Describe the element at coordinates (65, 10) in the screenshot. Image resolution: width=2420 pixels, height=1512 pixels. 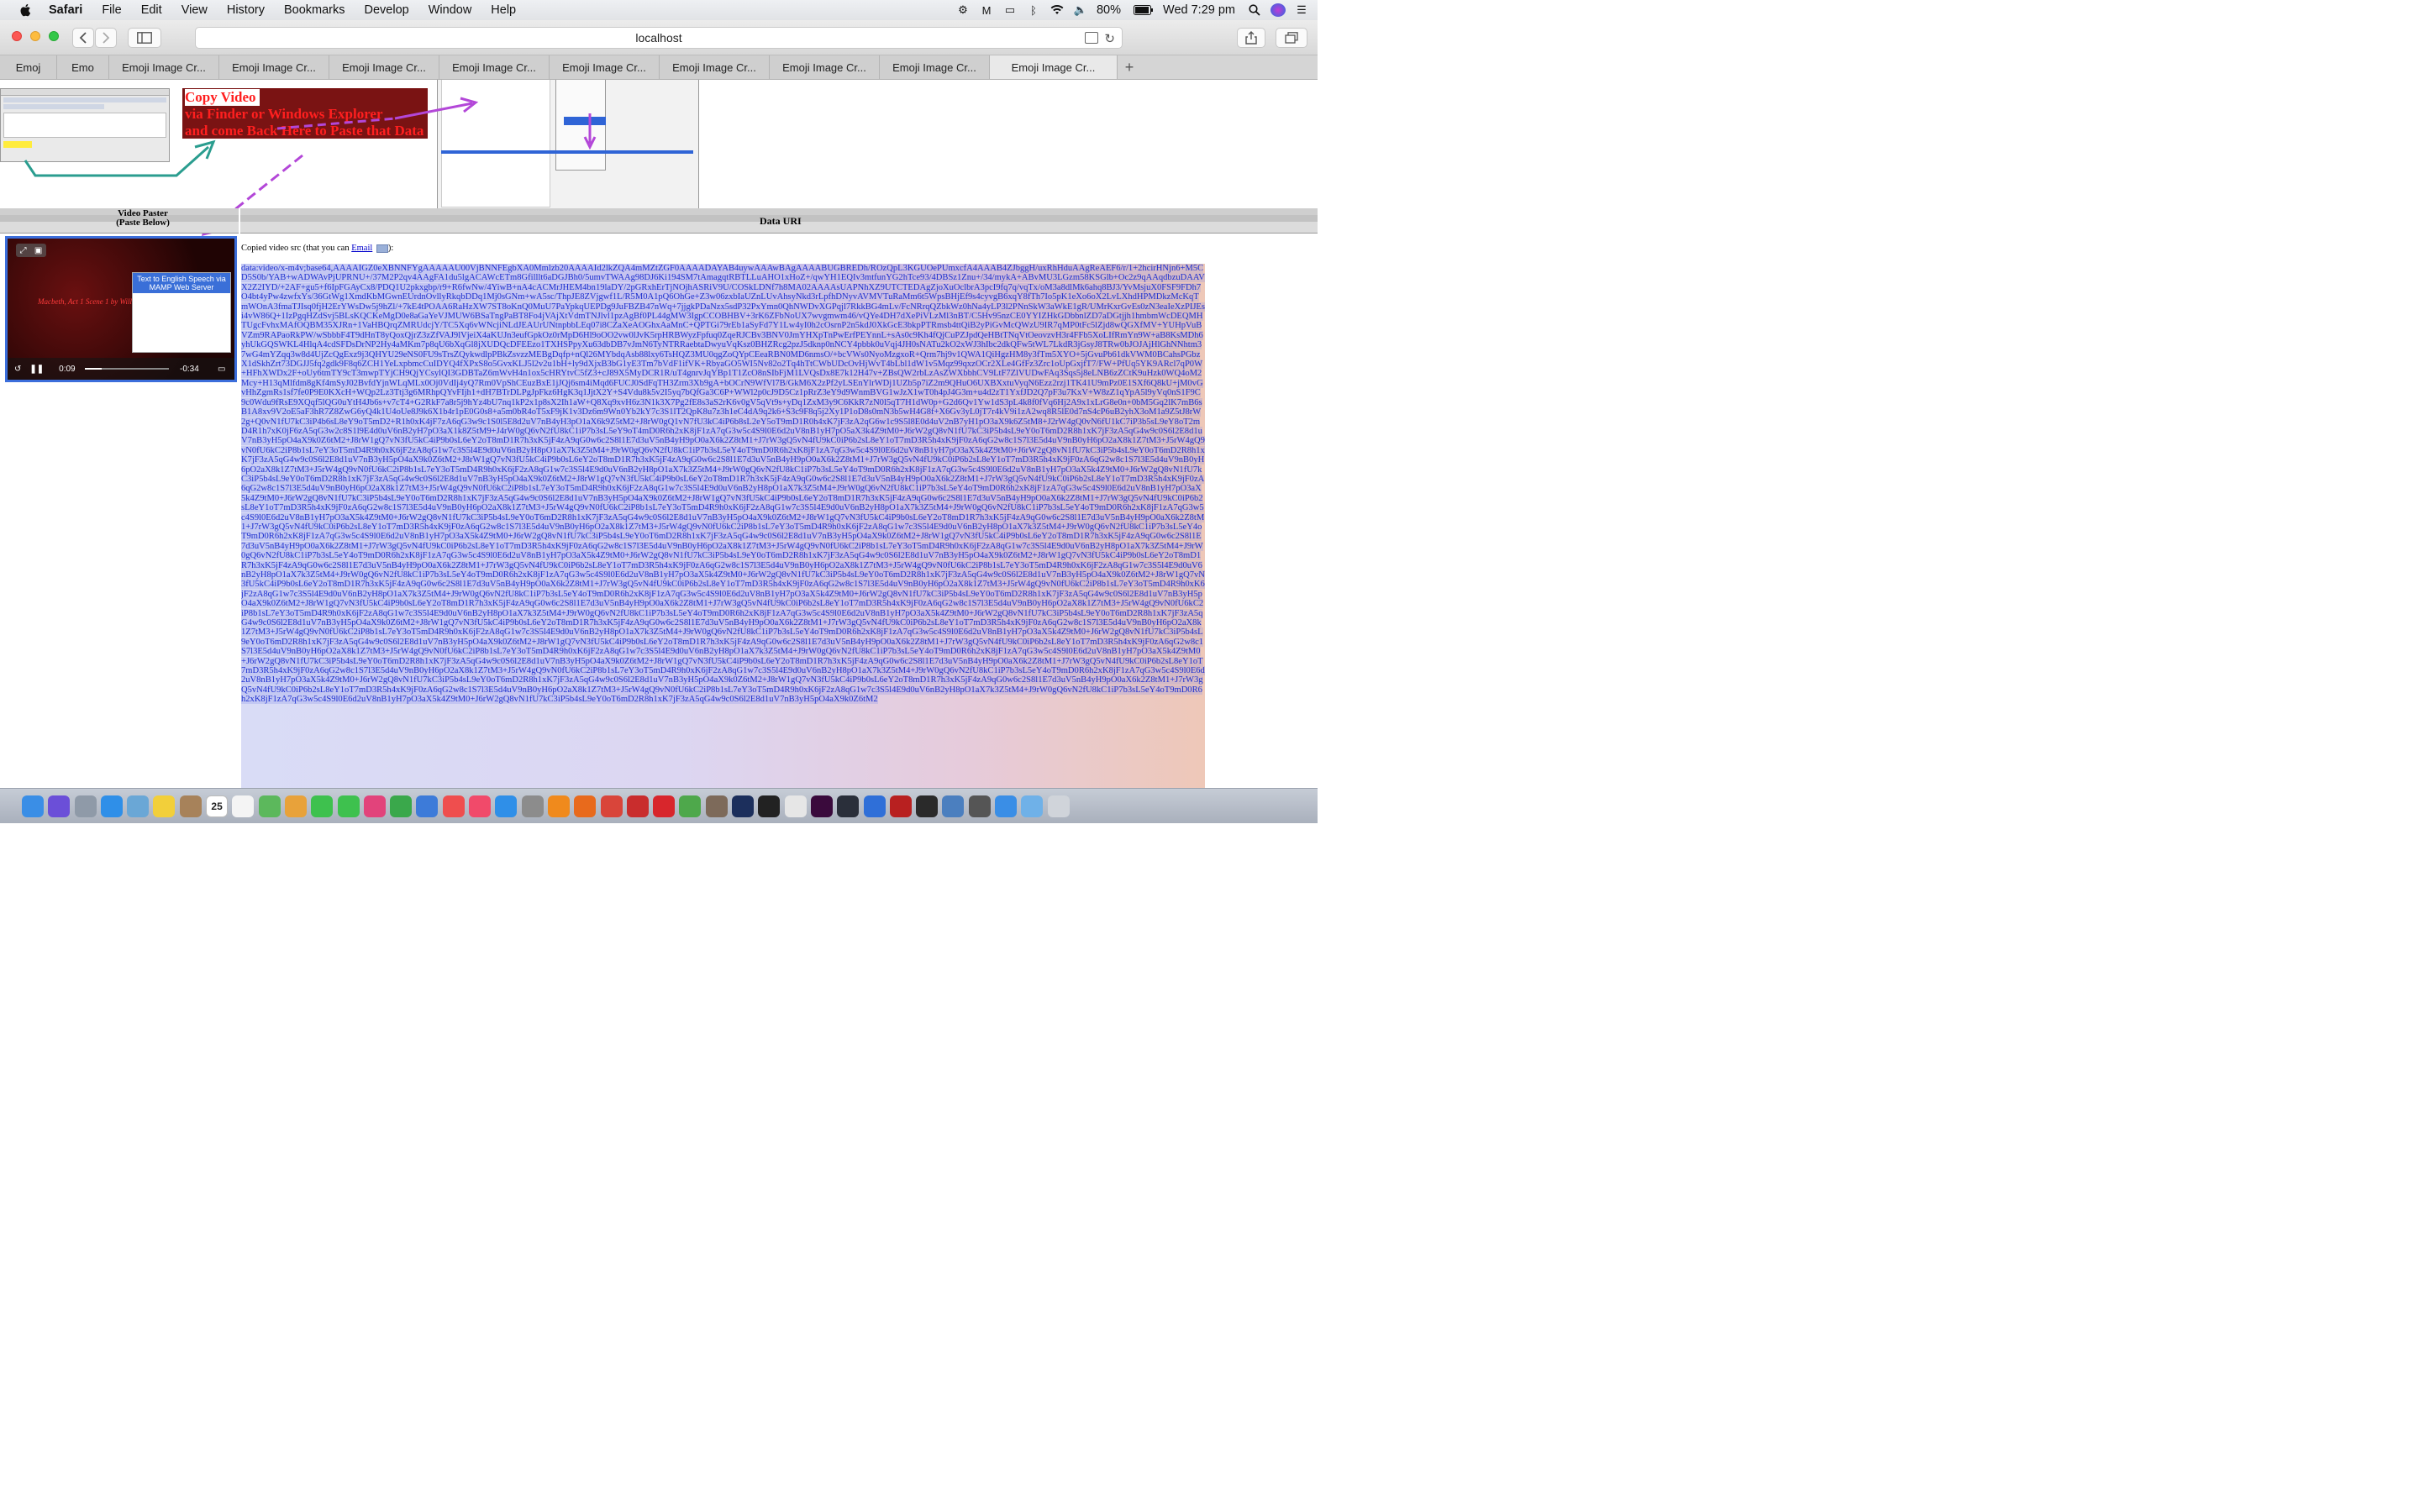
I see `app-menu-safari: Safari` at that location.